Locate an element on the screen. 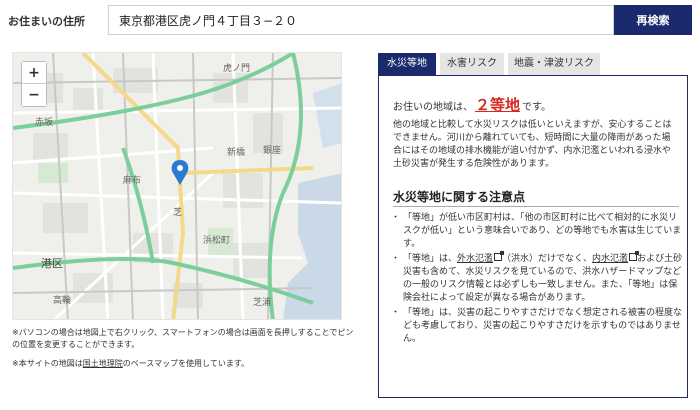 The image size is (700, 410). zoom-control: + − is located at coordinates (34, 84).